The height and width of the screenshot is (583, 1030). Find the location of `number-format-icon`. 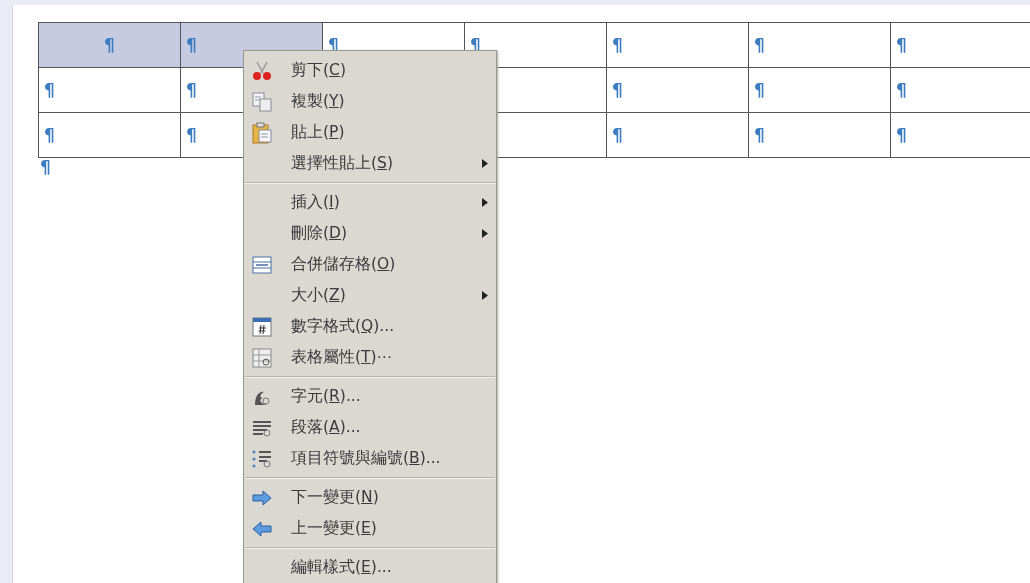

number-format-icon is located at coordinates (262, 326).